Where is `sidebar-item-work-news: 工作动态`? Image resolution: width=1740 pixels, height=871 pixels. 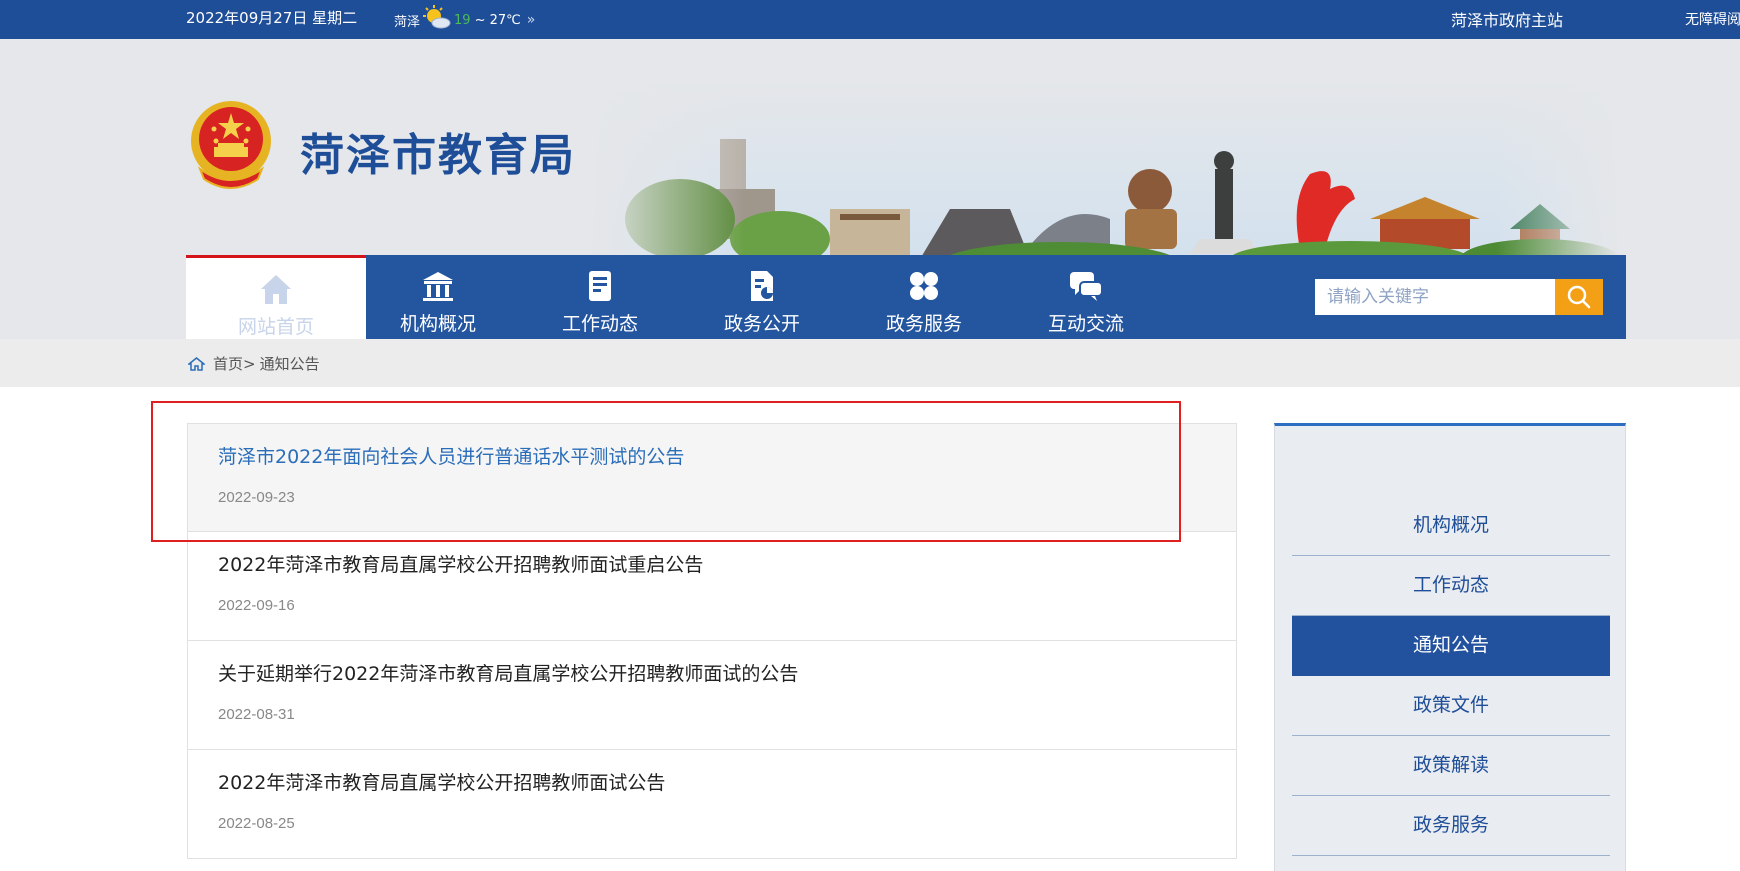 sidebar-item-work-news: 工作动态 is located at coordinates (1451, 586).